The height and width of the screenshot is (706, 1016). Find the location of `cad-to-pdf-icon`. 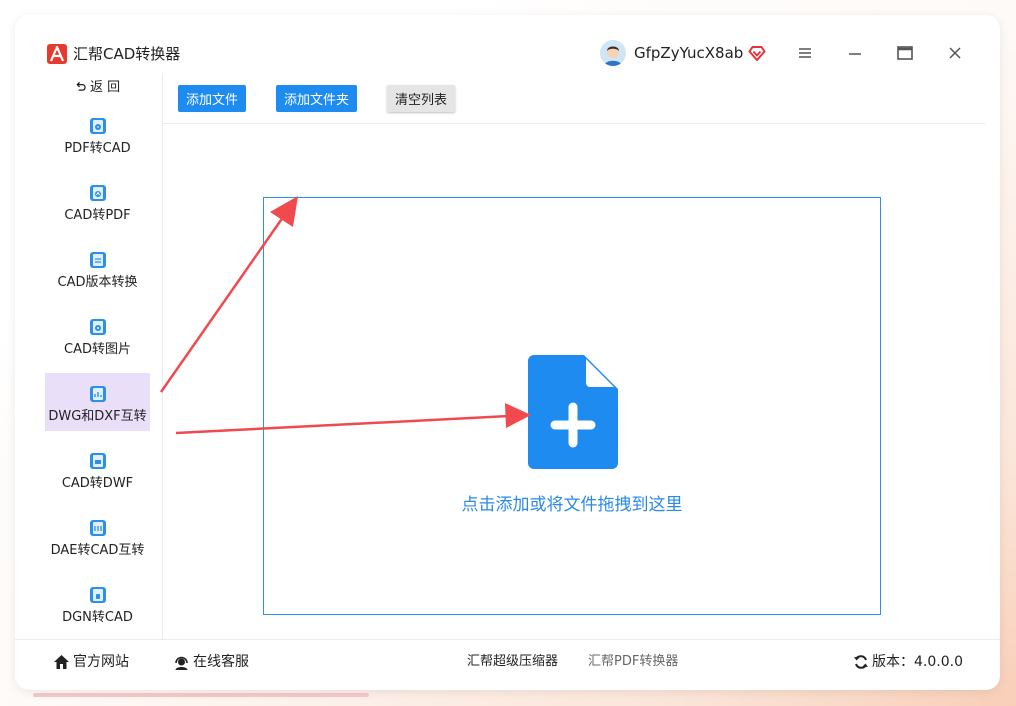

cad-to-pdf-icon is located at coordinates (98, 193).